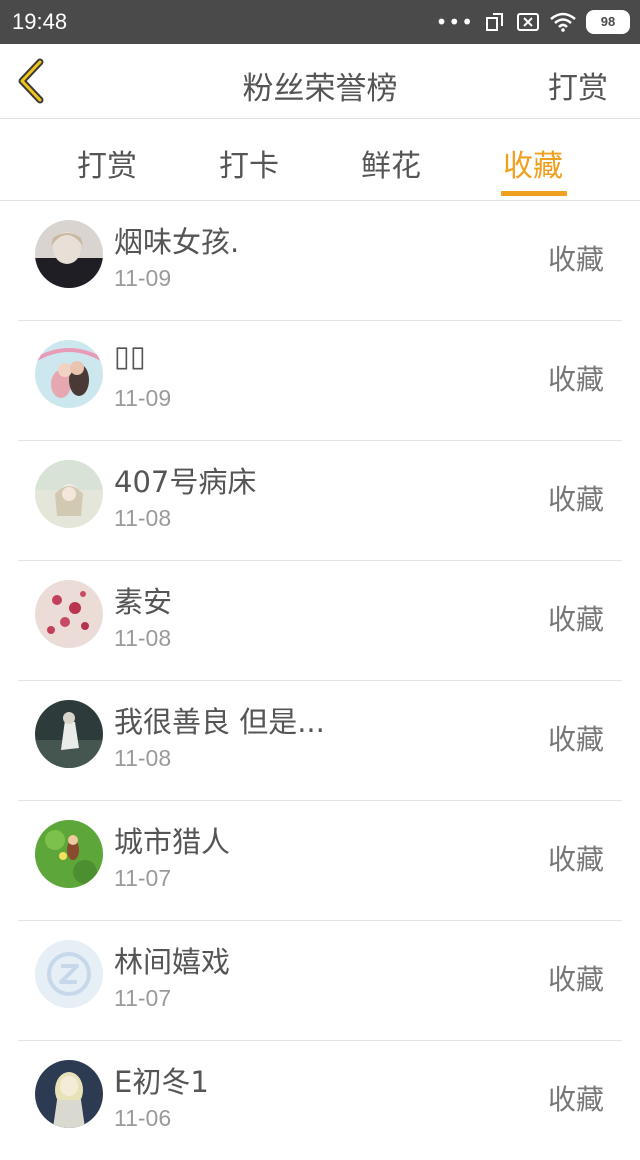  Describe the element at coordinates (528, 22) in the screenshot. I see `no-sim-icon` at that location.